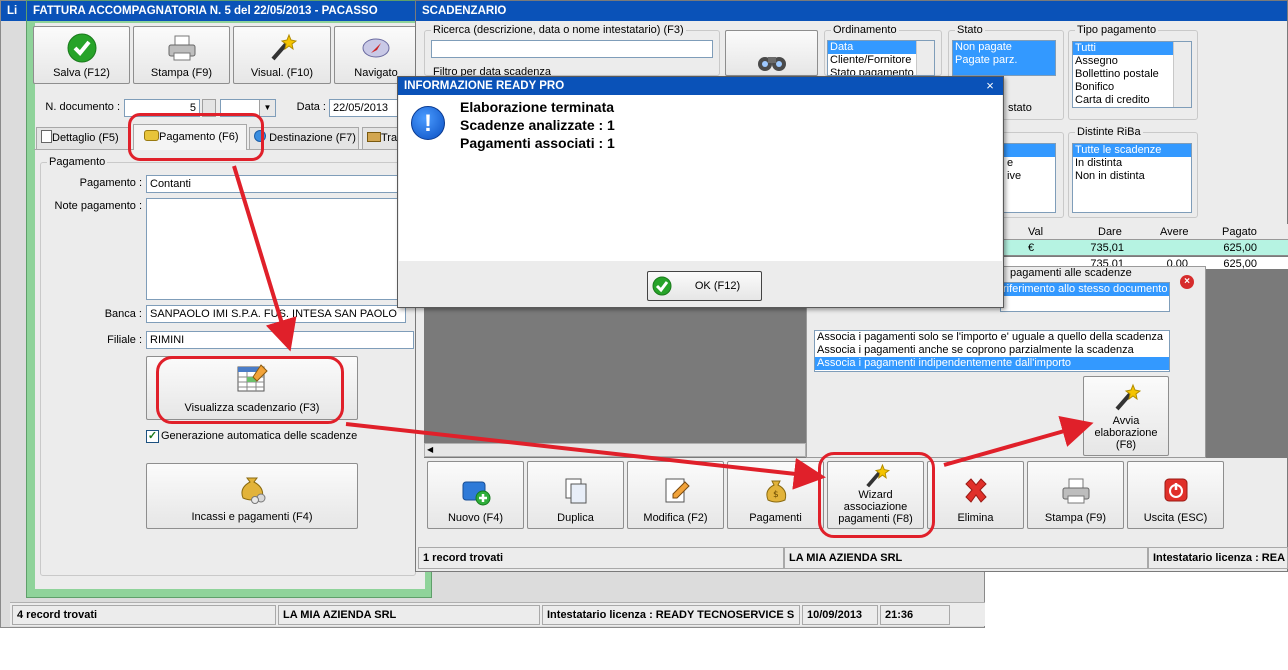 This screenshot has height=670, width=1288. What do you see at coordinates (1175, 490) in the screenshot?
I see `power-icon` at bounding box center [1175, 490].